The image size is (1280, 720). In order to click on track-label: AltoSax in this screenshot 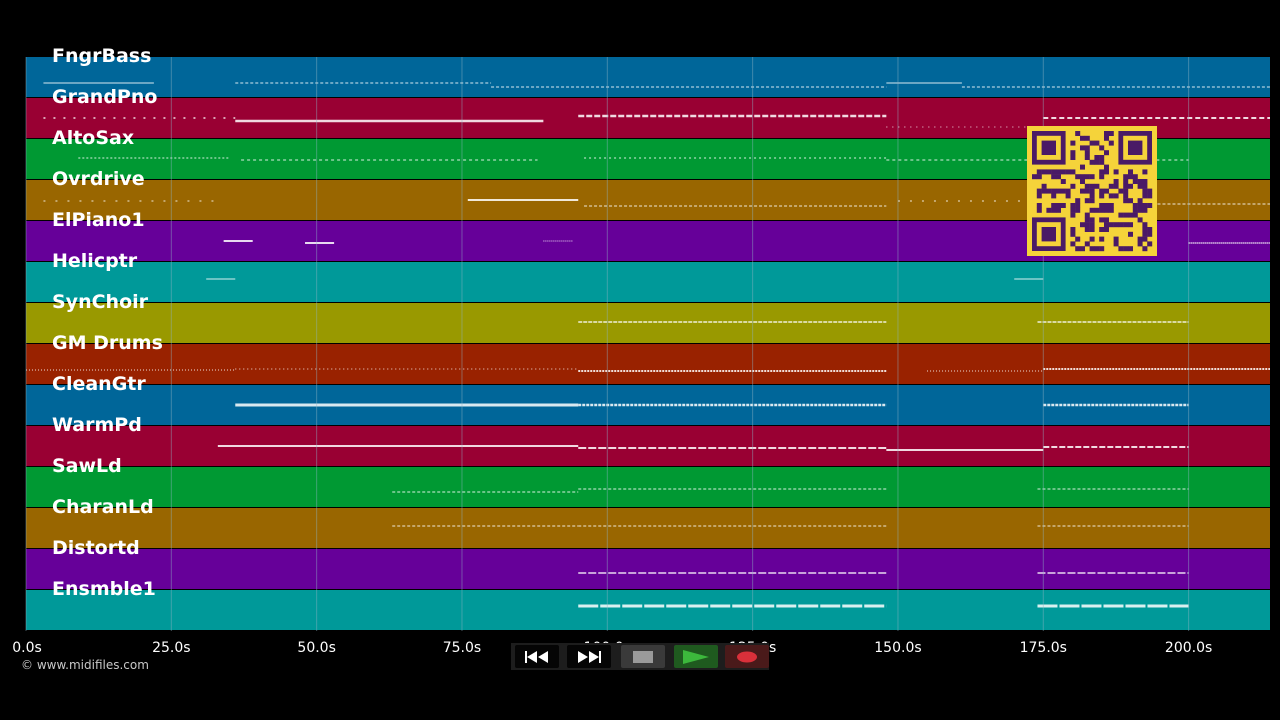, I will do `click(93, 138)`.